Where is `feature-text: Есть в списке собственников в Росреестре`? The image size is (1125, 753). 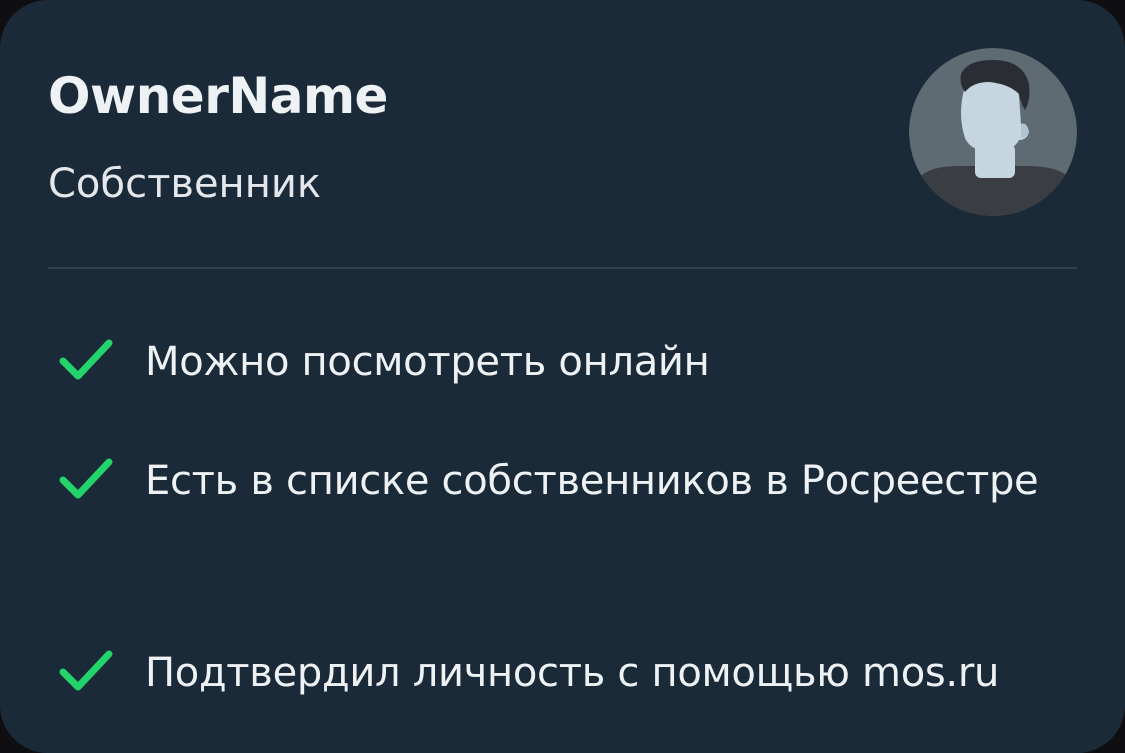
feature-text: Есть в списке собственников в Росреестре is located at coordinates (592, 481).